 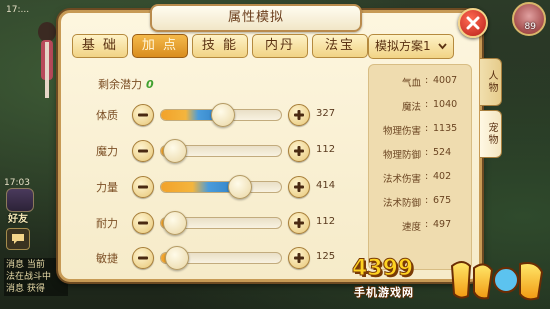 I want to click on attribute-value: 327, so click(x=326, y=113).